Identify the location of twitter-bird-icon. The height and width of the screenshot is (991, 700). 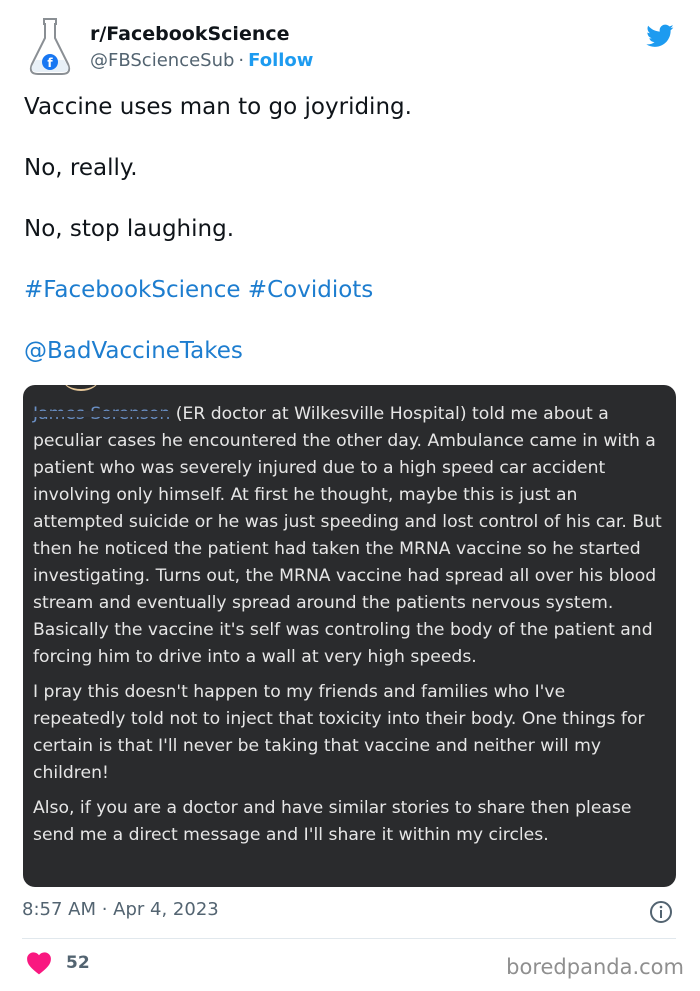
(660, 36).